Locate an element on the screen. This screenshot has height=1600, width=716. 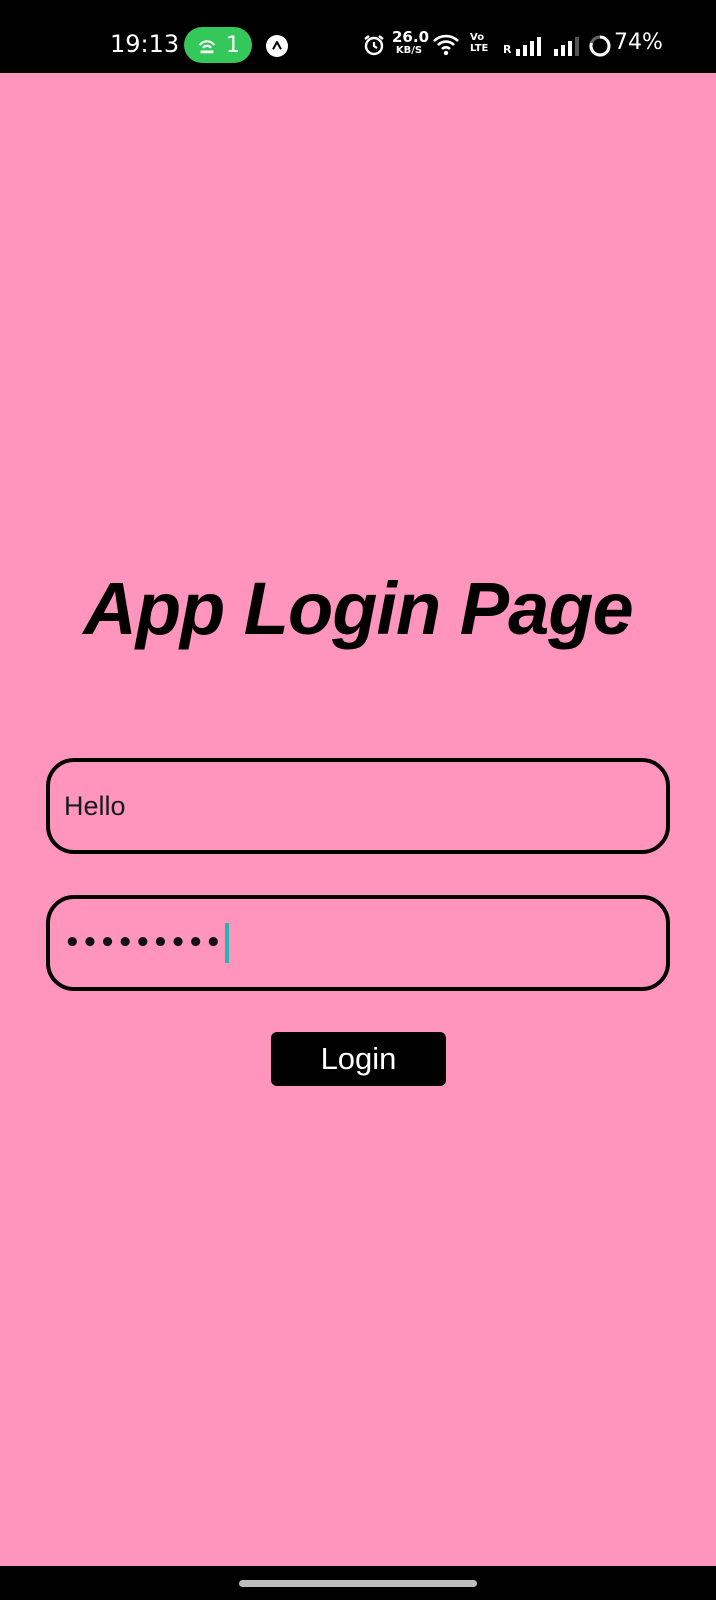
app-notification-icon is located at coordinates (277, 46).